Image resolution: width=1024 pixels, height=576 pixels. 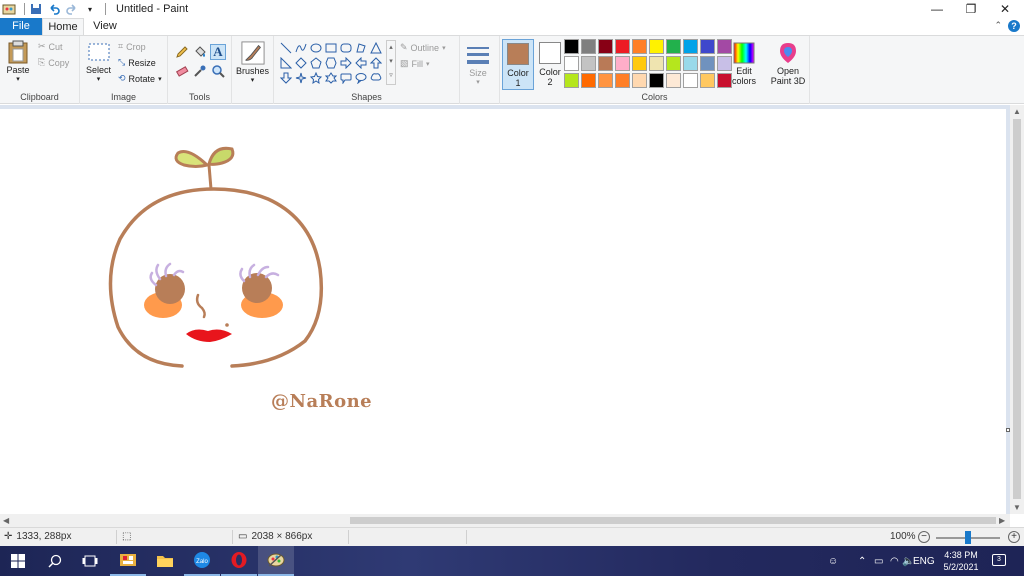 What do you see at coordinates (1014, 26) in the screenshot?
I see `help-icon: ?` at bounding box center [1014, 26].